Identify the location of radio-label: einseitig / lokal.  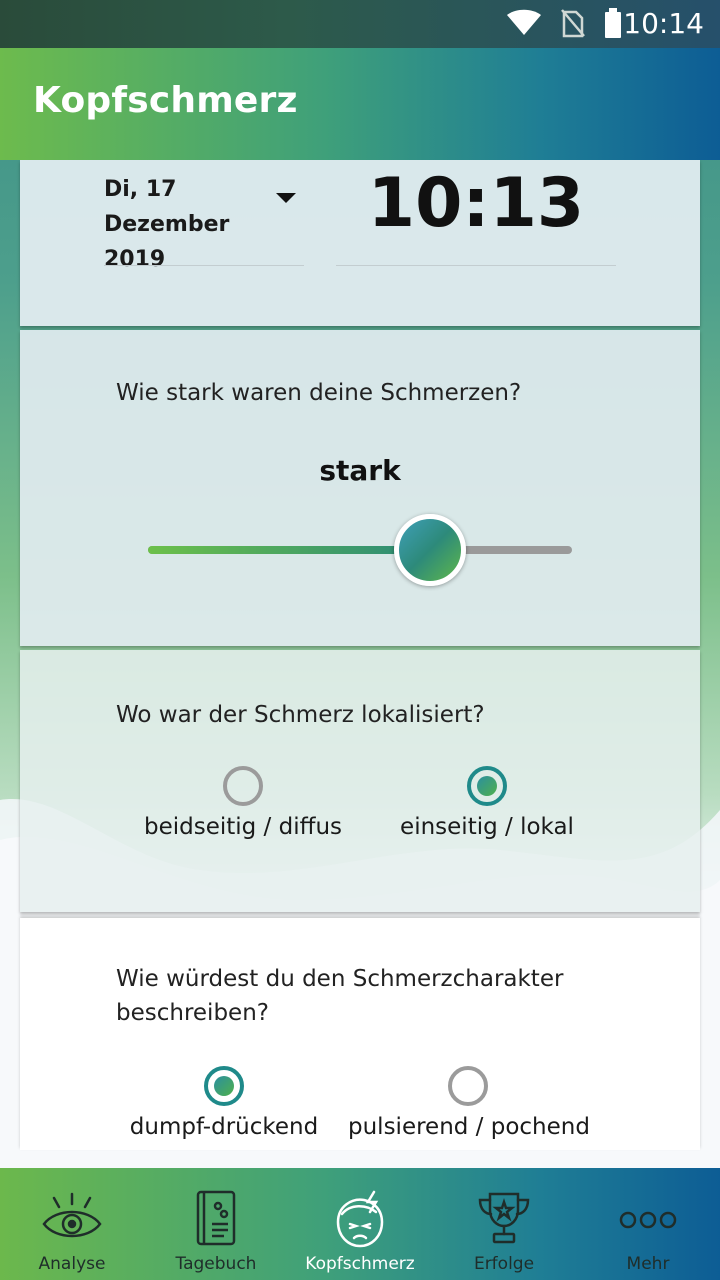
(487, 827).